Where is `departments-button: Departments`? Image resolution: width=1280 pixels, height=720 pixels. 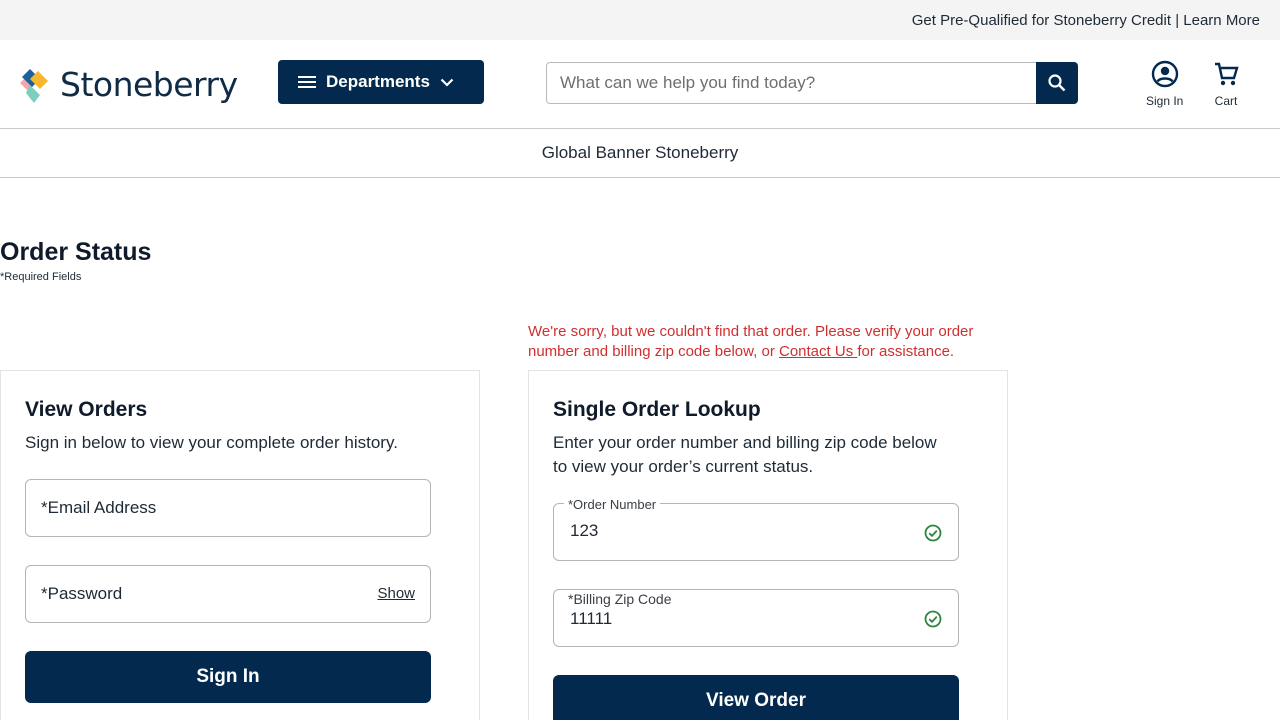 departments-button: Departments is located at coordinates (381, 82).